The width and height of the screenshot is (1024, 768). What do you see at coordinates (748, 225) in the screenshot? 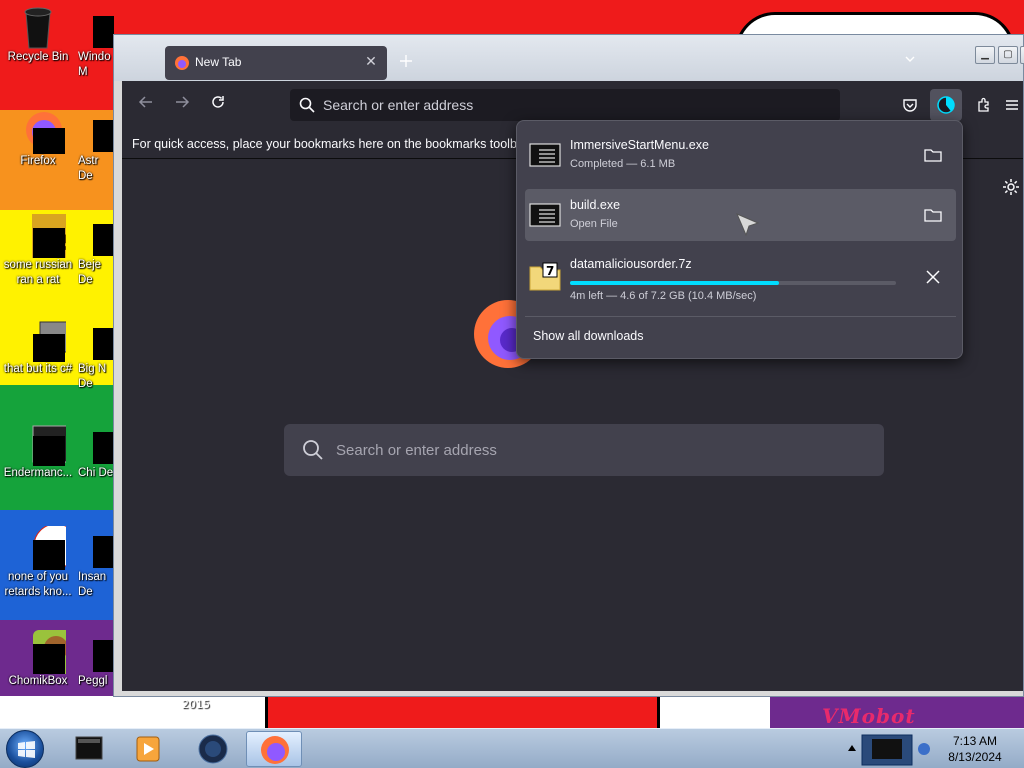
I see `mouse-pointer-icon` at bounding box center [748, 225].